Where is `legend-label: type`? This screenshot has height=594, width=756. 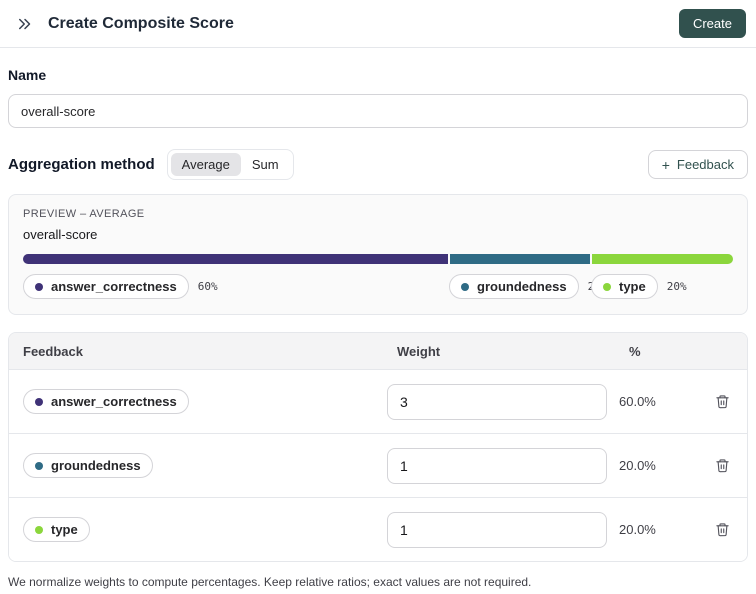
legend-label: type is located at coordinates (632, 286).